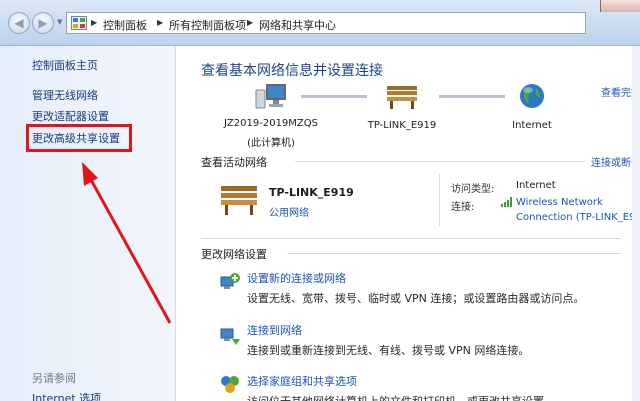 This screenshot has height=401, width=640. Describe the element at coordinates (532, 96) in the screenshot. I see `globe-icon` at that location.